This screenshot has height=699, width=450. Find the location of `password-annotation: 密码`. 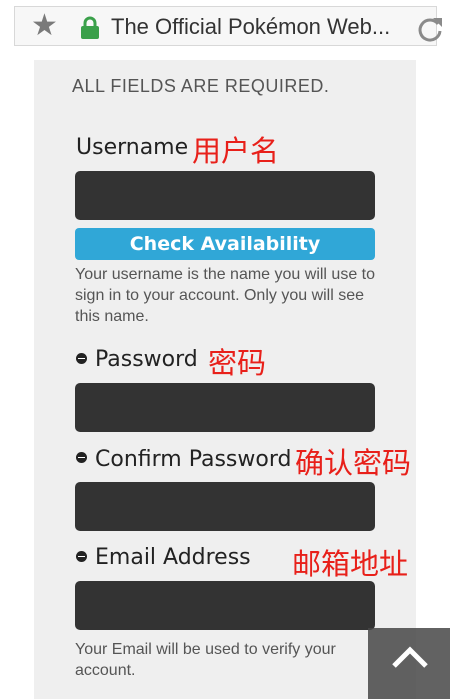

password-annotation: 密码 is located at coordinates (237, 363).